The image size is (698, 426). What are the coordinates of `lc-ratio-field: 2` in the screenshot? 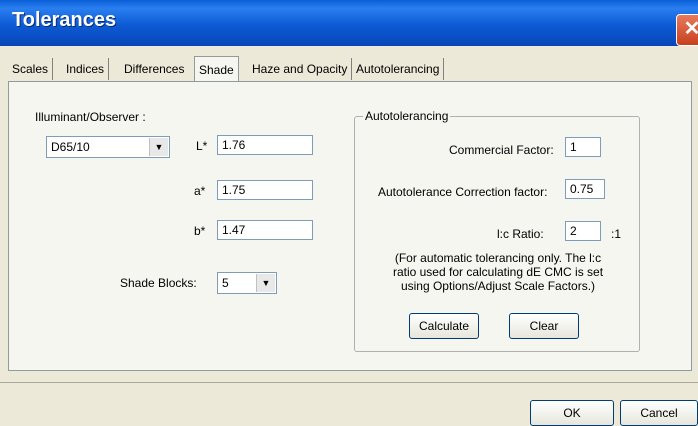 It's located at (583, 231).